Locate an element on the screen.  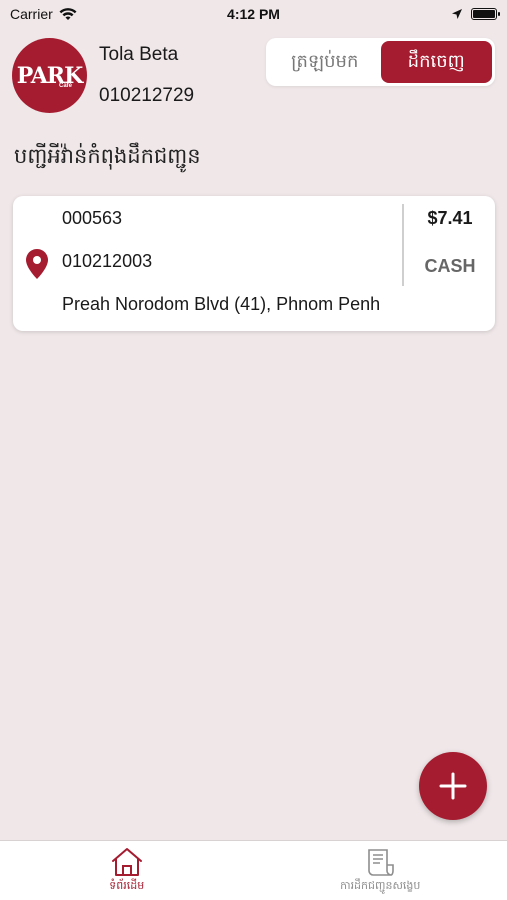
tab-home: ទំព័រដើម is located at coordinates (127, 870).